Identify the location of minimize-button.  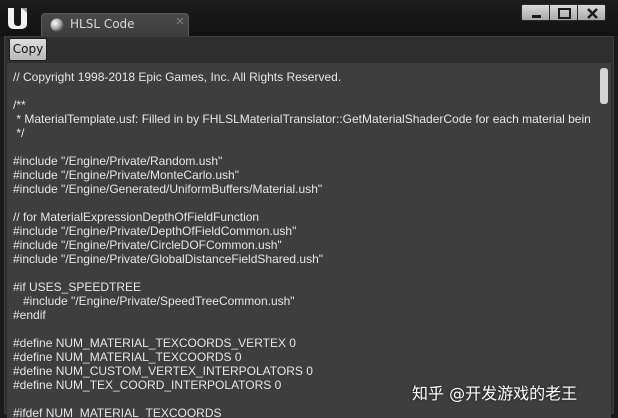
(535, 12).